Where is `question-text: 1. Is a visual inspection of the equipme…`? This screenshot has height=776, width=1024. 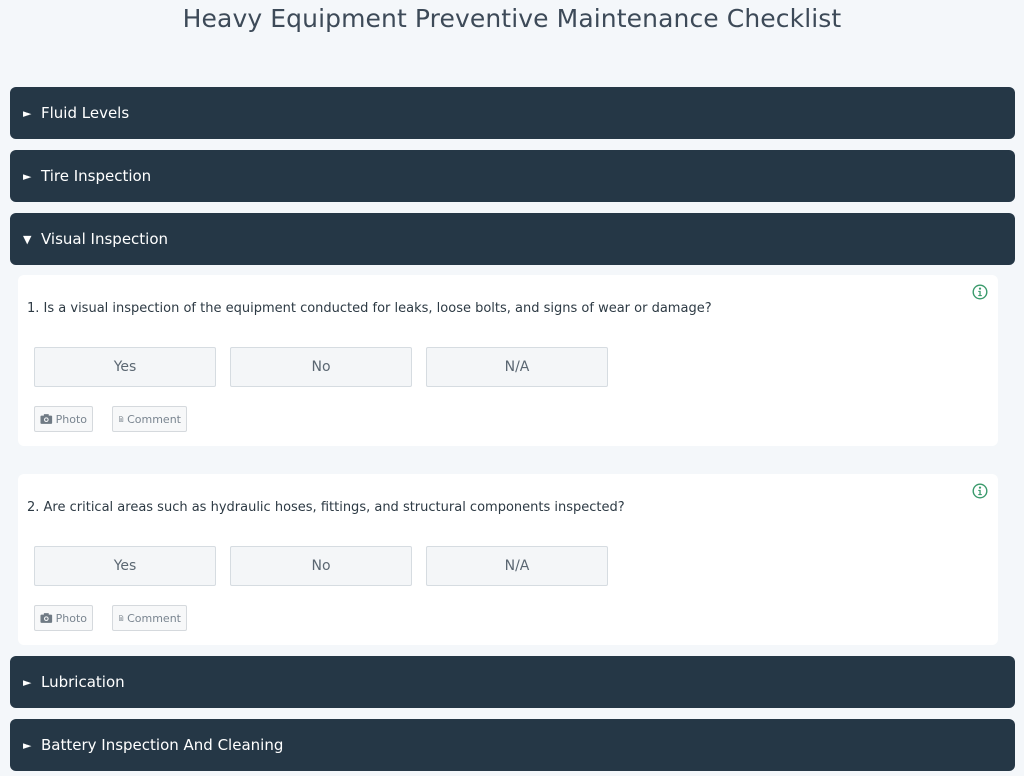 question-text: 1. Is a visual inspection of the equipme… is located at coordinates (369, 308).